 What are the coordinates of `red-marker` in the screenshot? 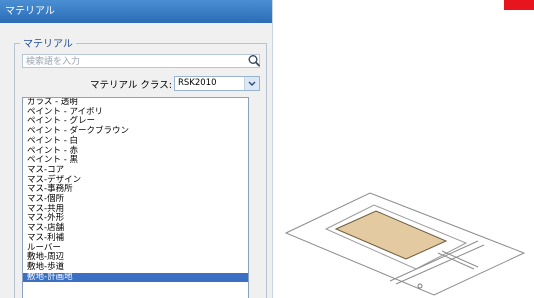 It's located at (519, 5).